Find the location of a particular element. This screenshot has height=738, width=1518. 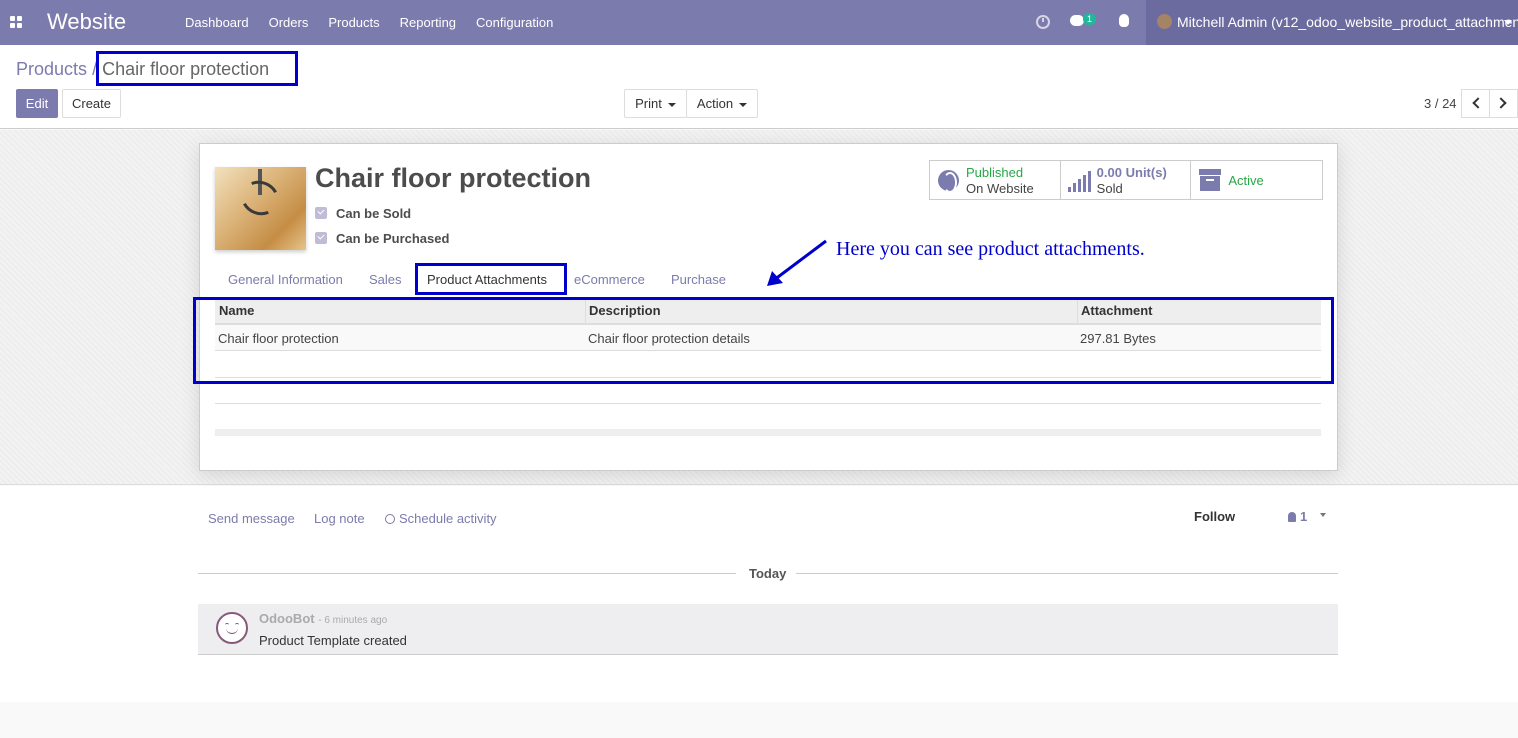

user-avatar is located at coordinates (1164, 21).